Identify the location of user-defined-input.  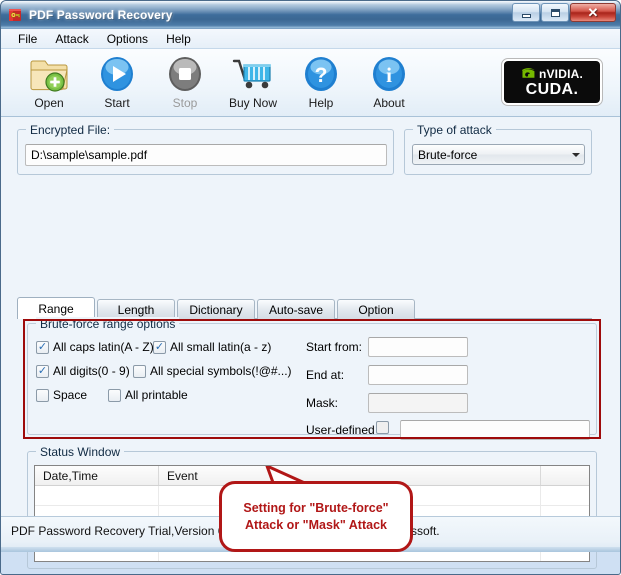
(495, 430).